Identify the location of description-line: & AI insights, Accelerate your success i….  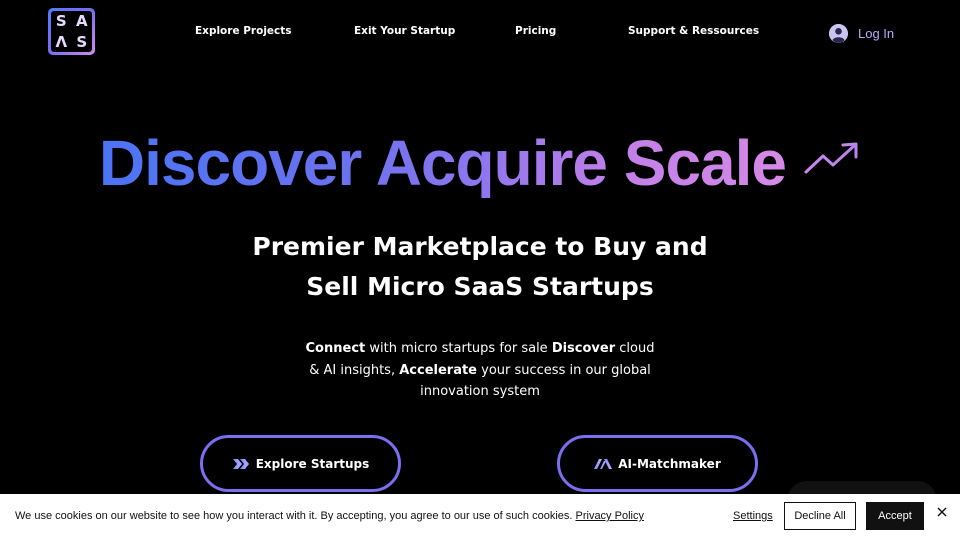
(480, 371).